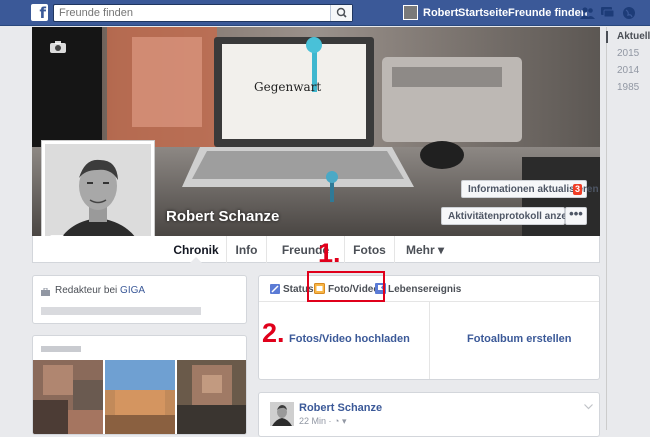 Image resolution: width=650 pixels, height=437 pixels. What do you see at coordinates (576, 216) in the screenshot?
I see `more-options-button: •••` at bounding box center [576, 216].